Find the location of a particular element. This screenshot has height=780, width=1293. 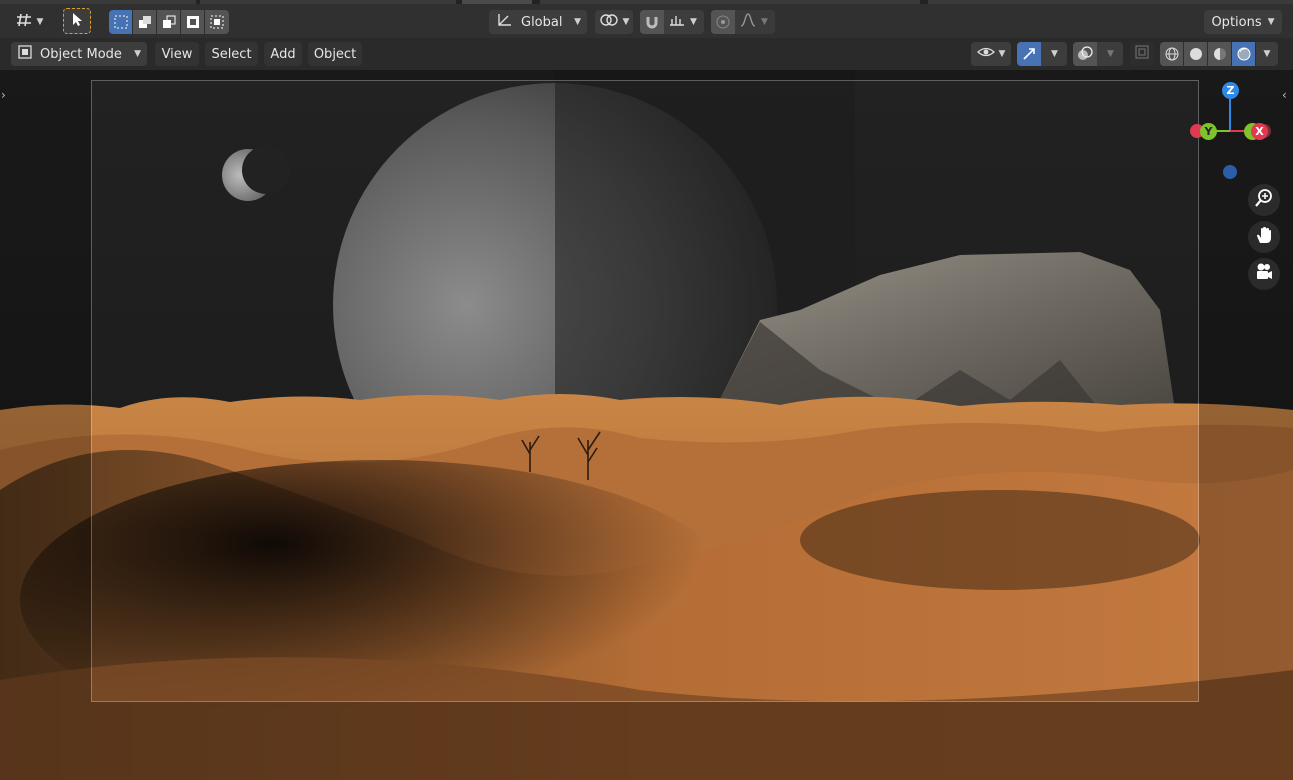

gizmo-icon is located at coordinates (1029, 54).